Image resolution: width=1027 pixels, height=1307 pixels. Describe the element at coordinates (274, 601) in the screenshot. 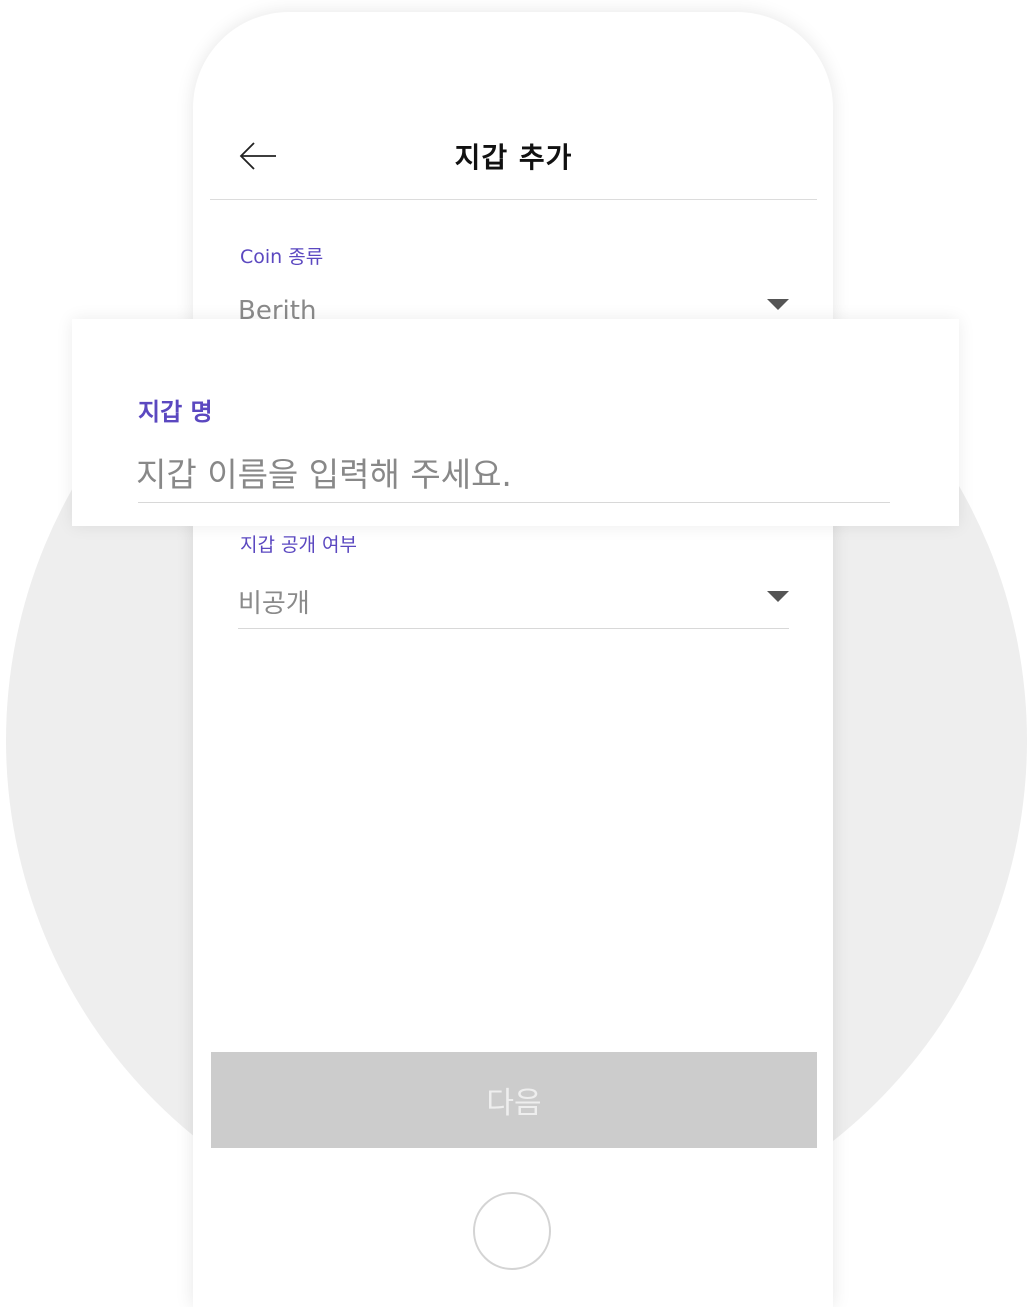

I see `wallet-visibility-value: 비공개` at that location.